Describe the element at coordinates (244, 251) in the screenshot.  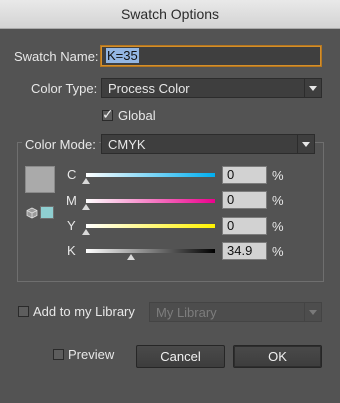
I see `channel-k-value: 34.9` at that location.